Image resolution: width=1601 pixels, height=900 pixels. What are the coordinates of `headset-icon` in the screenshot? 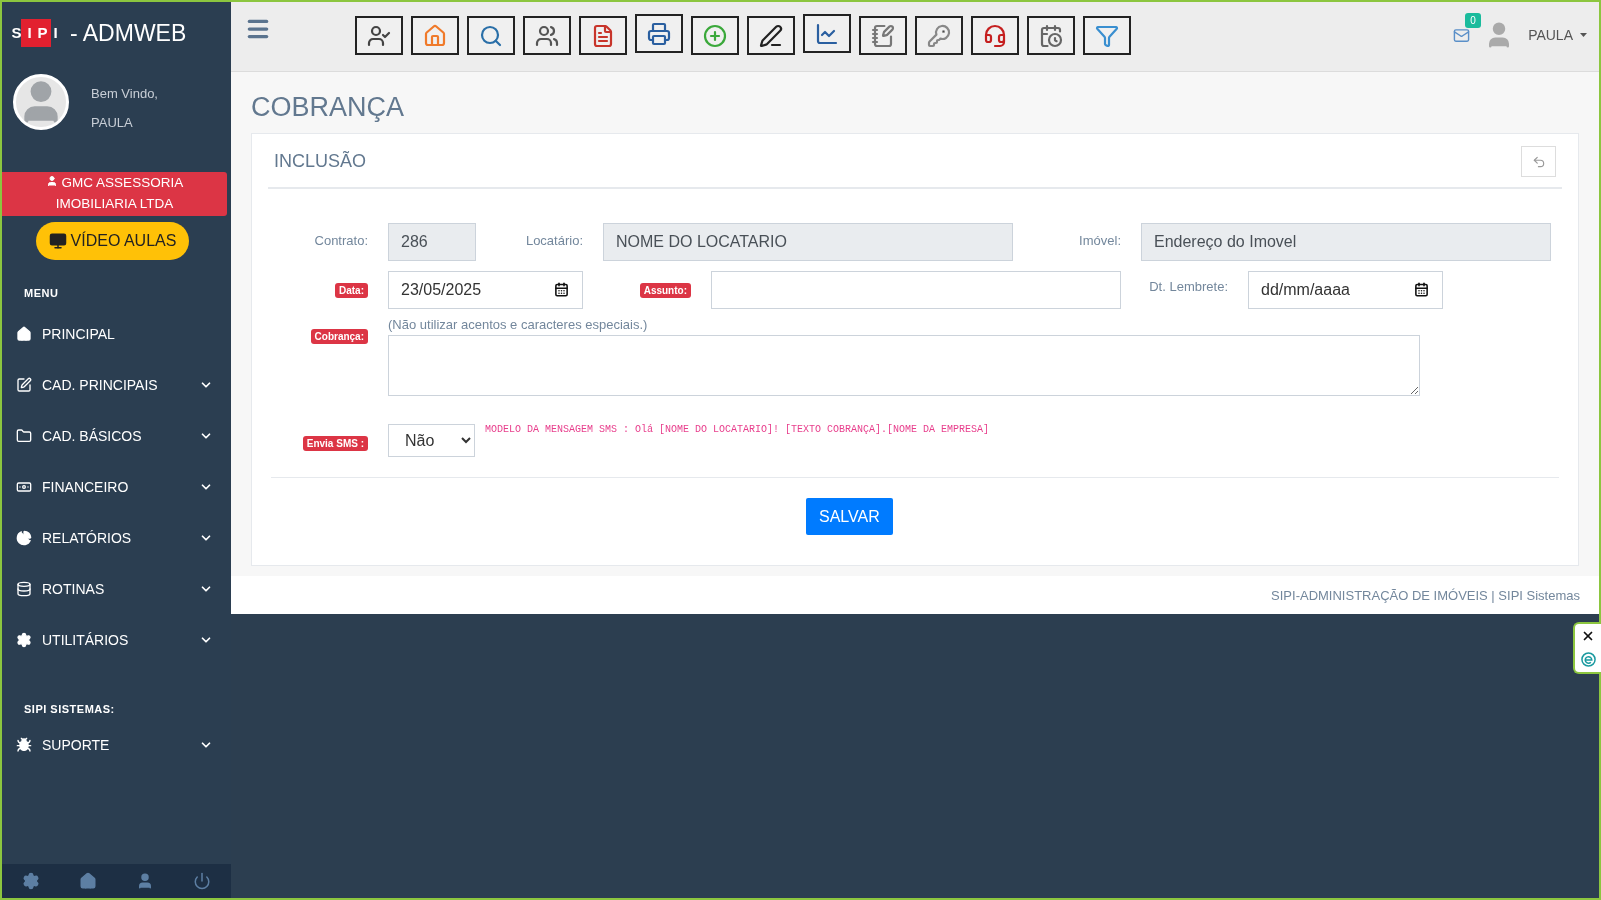 It's located at (995, 35).